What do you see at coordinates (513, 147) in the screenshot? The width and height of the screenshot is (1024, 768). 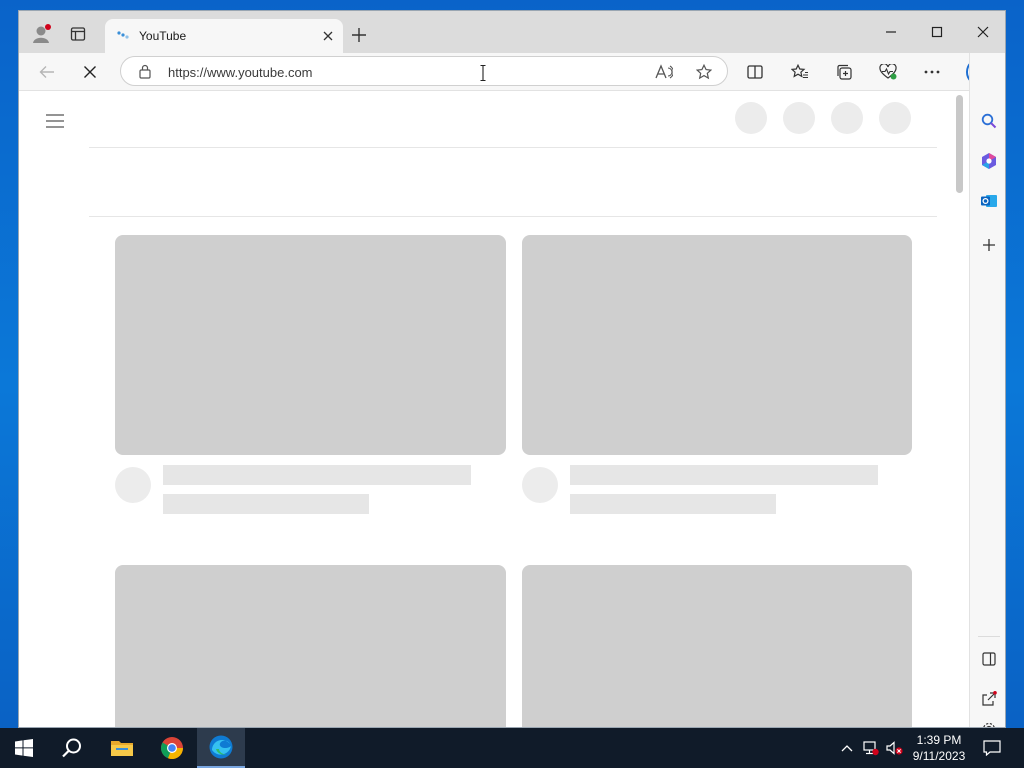 I see `header-divider` at bounding box center [513, 147].